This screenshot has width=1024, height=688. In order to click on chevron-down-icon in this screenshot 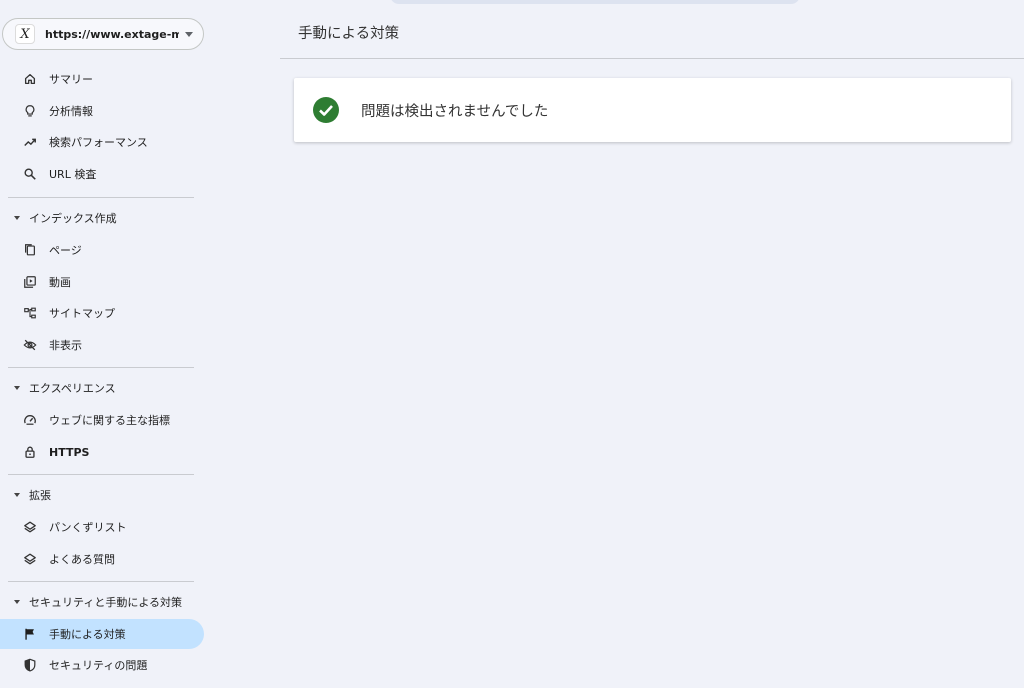, I will do `click(189, 34)`.